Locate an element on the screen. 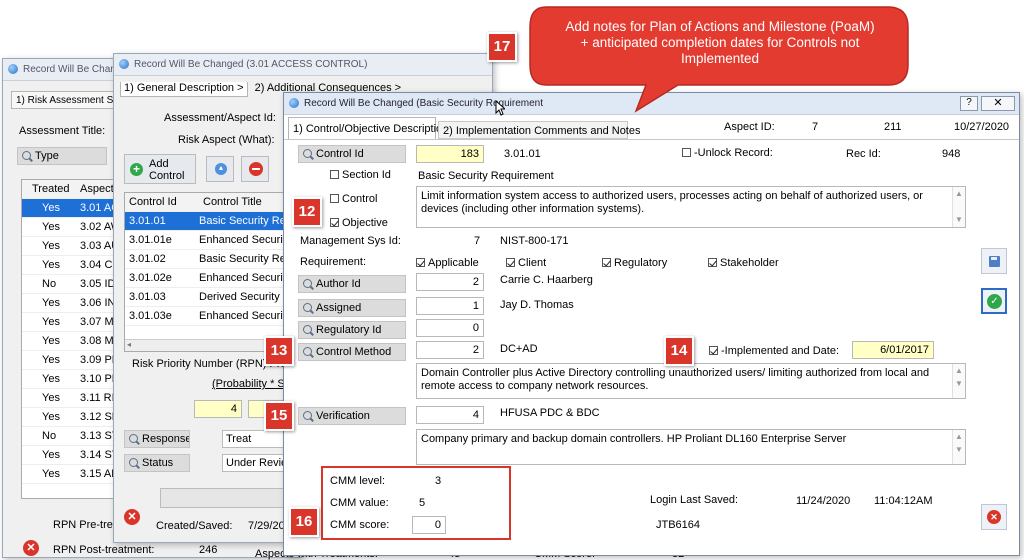 The image size is (1024, 560). author-id-field: 2 is located at coordinates (450, 282).